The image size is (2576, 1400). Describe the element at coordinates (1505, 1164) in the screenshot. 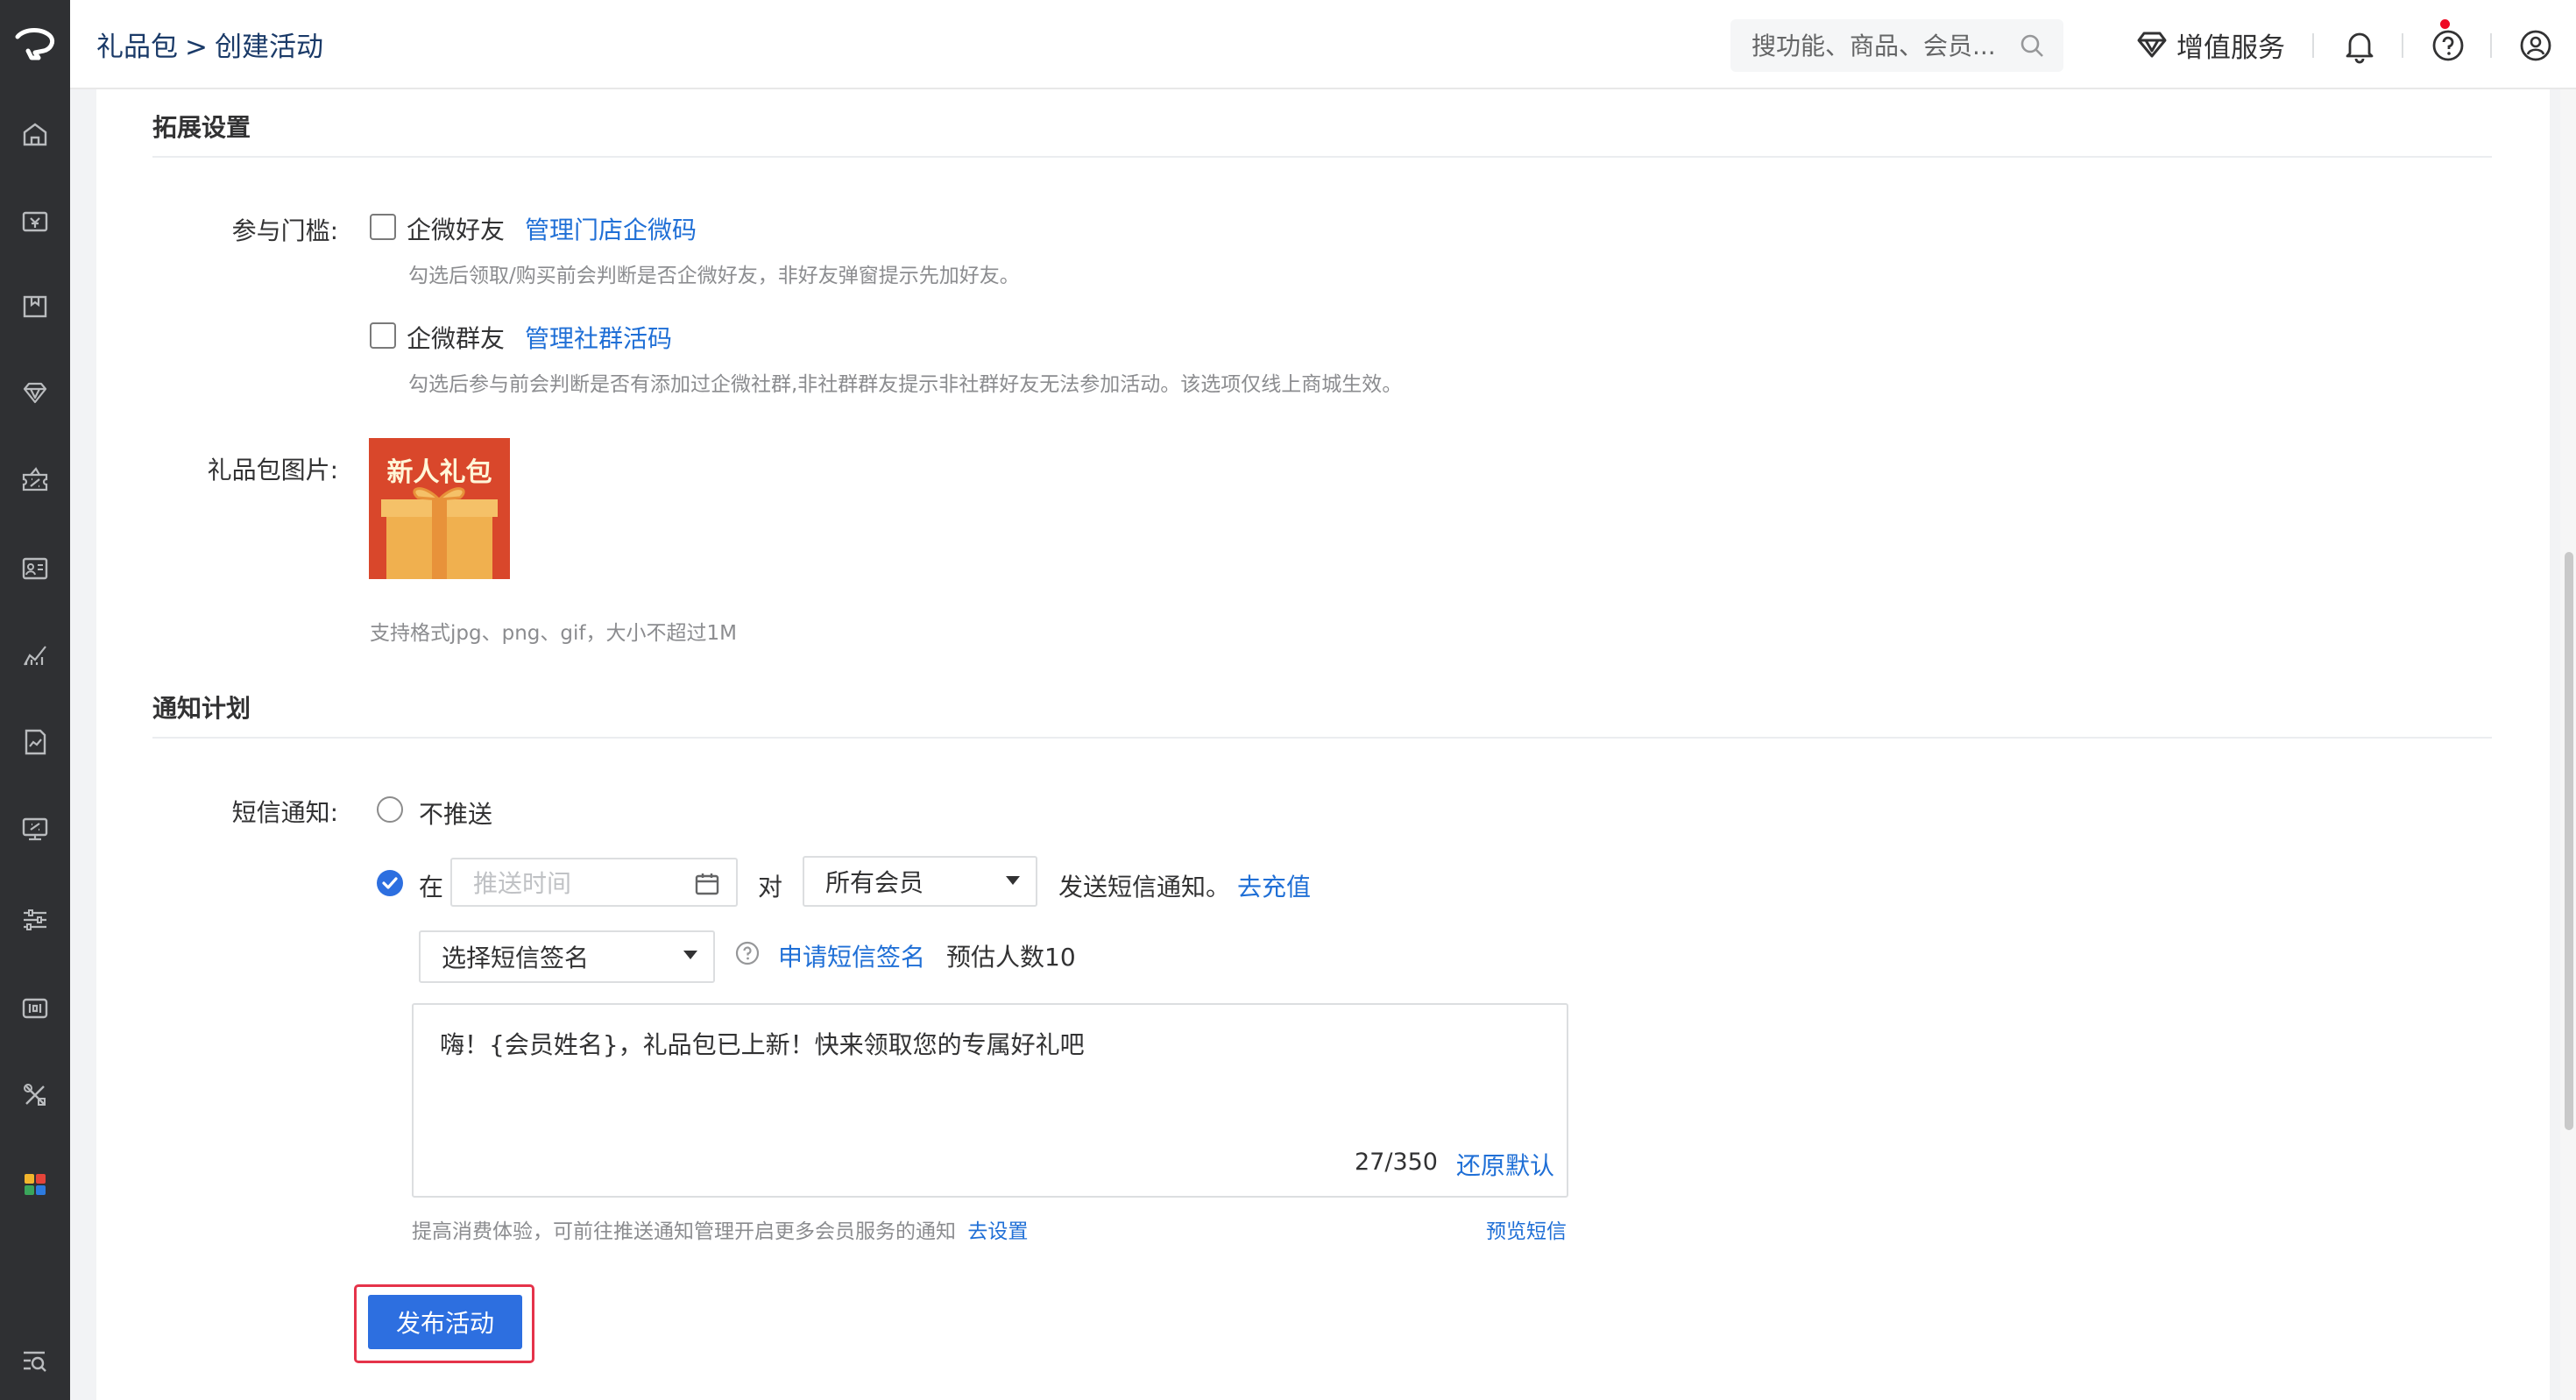

I see `restore-default-link: 还原默认` at that location.